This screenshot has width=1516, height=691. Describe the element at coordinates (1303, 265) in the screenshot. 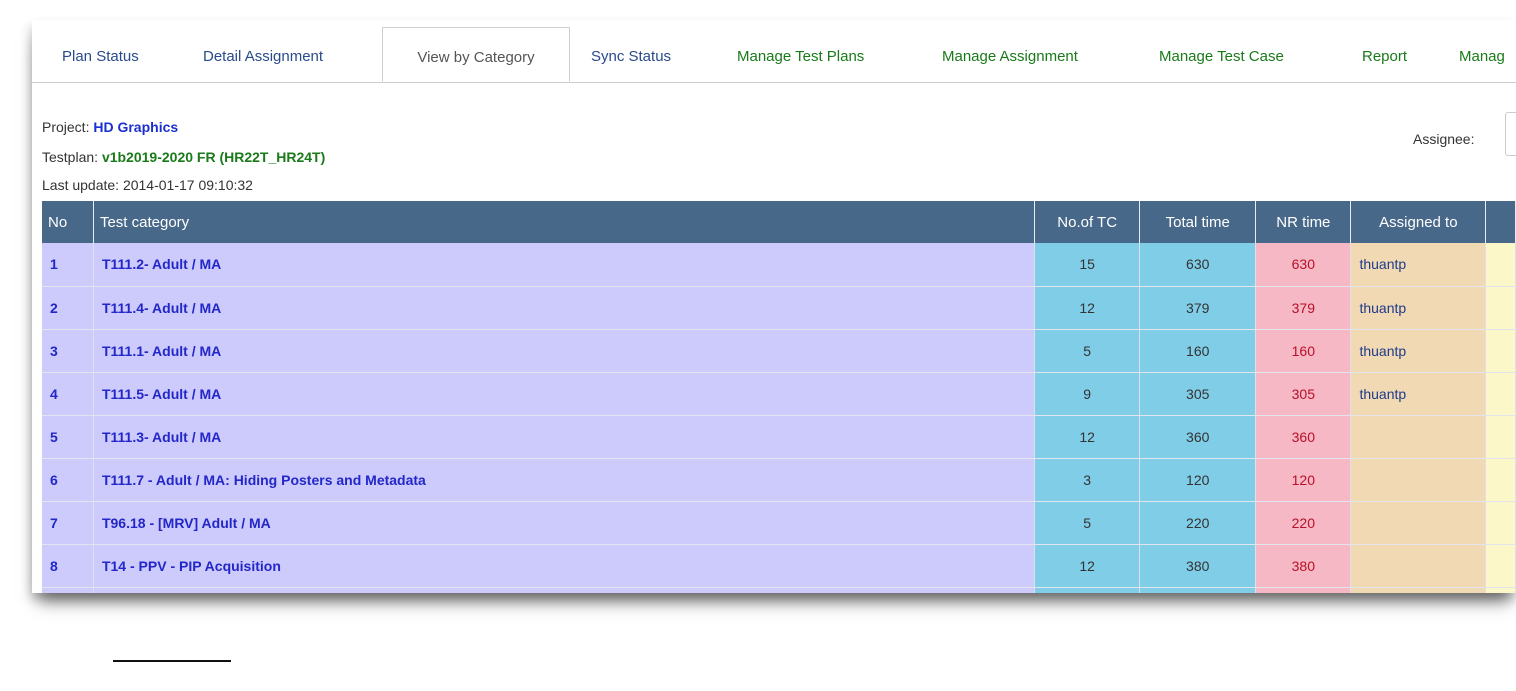

I see `row-nr-time: 630` at that location.